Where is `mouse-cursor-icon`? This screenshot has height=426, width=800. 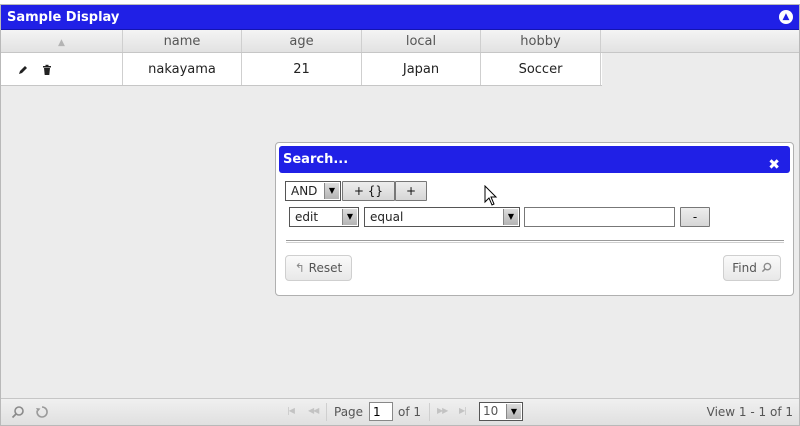
mouse-cursor-icon is located at coordinates (491, 195).